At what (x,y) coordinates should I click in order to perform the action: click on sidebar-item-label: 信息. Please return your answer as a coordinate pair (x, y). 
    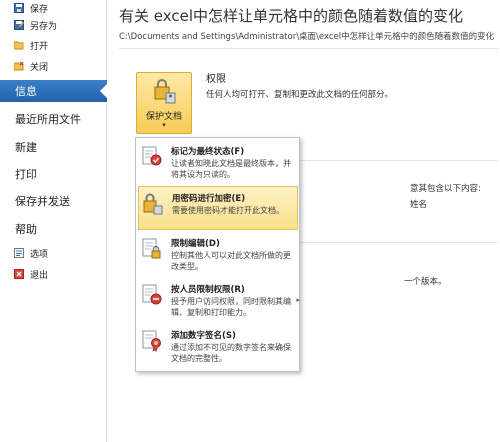
    Looking at the image, I should click on (26, 91).